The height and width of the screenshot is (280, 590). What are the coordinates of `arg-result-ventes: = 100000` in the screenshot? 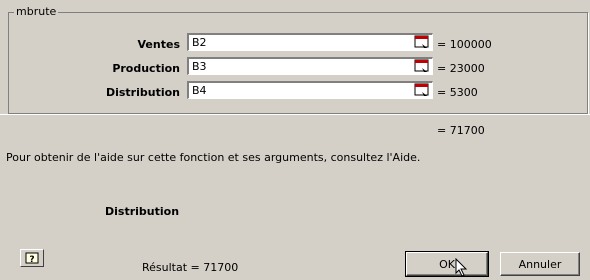 It's located at (464, 44).